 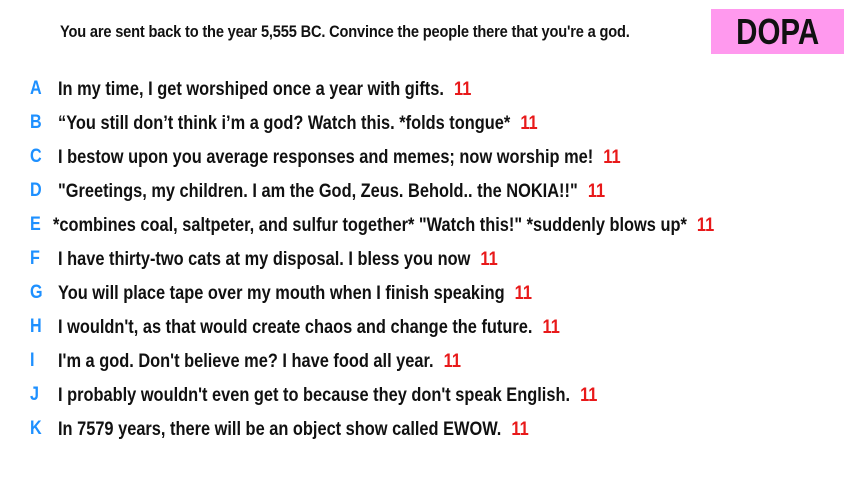 What do you see at coordinates (36, 88) in the screenshot?
I see `response-letter: A` at bounding box center [36, 88].